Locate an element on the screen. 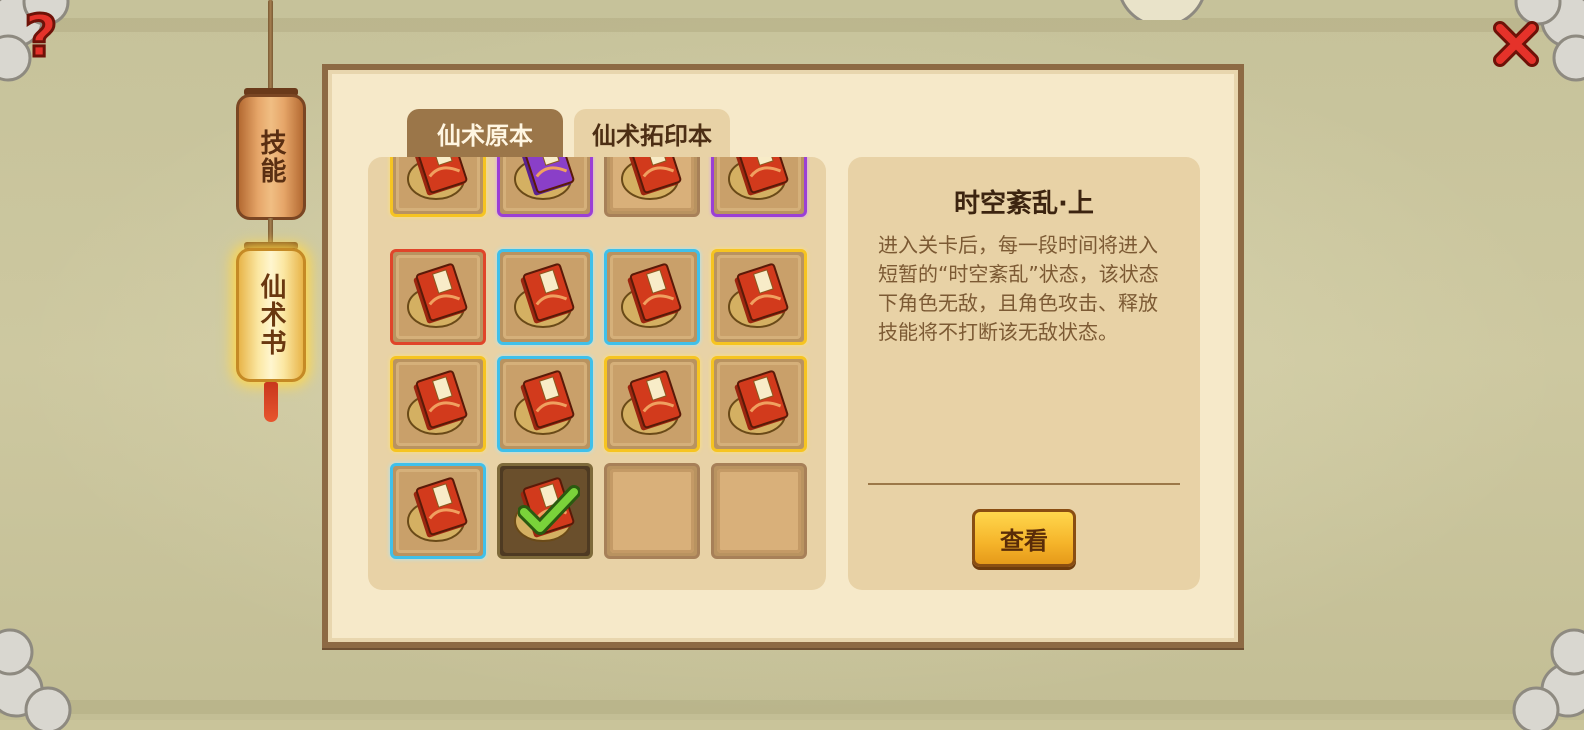 This screenshot has height=730, width=1584. view-button-label: 查看 is located at coordinates (1024, 540).